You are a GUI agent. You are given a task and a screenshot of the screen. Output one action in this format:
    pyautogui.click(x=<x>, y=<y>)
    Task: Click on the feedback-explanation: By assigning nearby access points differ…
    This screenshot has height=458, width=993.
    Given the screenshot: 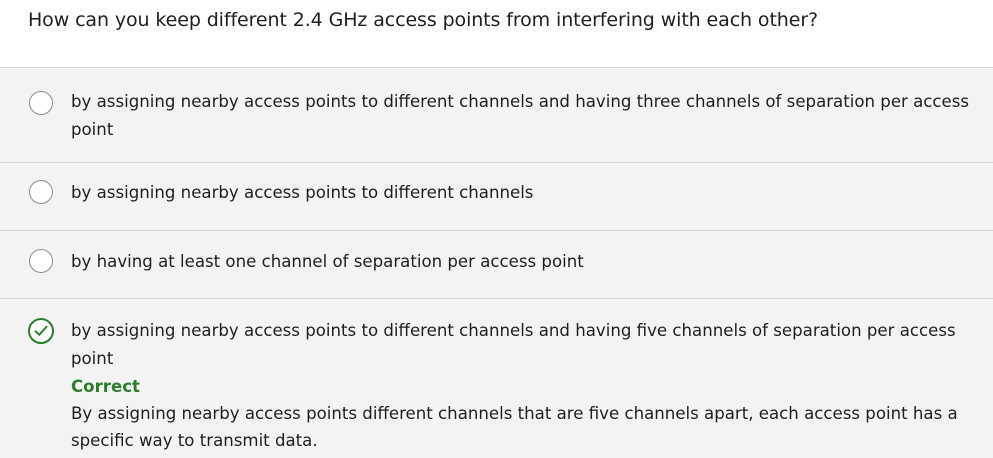 What is the action you would take?
    pyautogui.click(x=514, y=427)
    